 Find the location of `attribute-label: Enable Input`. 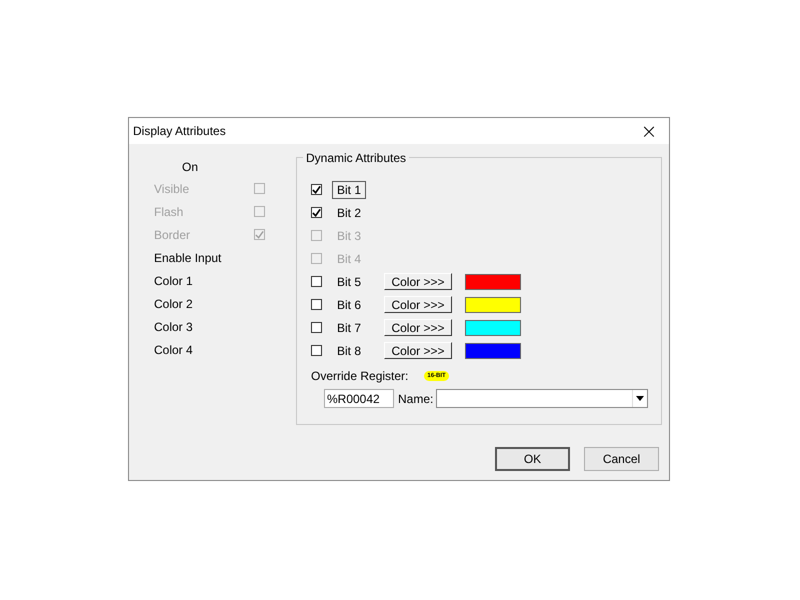

attribute-label: Enable Input is located at coordinates (188, 257).